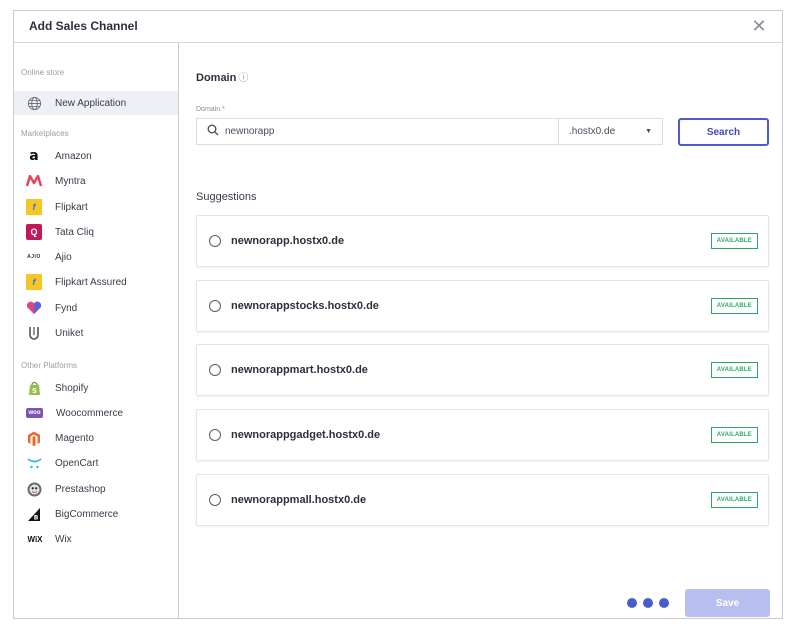 This screenshot has width=800, height=629. I want to click on sidebar-item-flipkart-assured: f Flipkart Assured, so click(96, 282).